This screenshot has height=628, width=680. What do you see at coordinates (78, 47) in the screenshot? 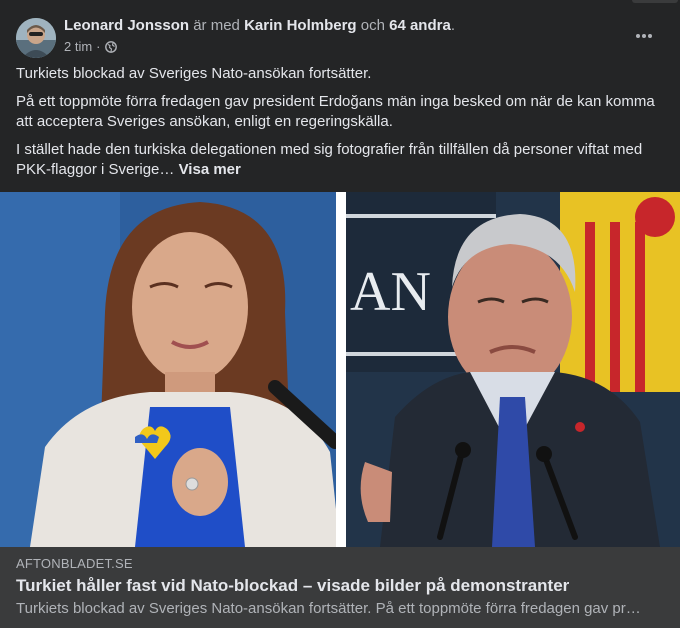
I see `timestamp: 2 tim` at bounding box center [78, 47].